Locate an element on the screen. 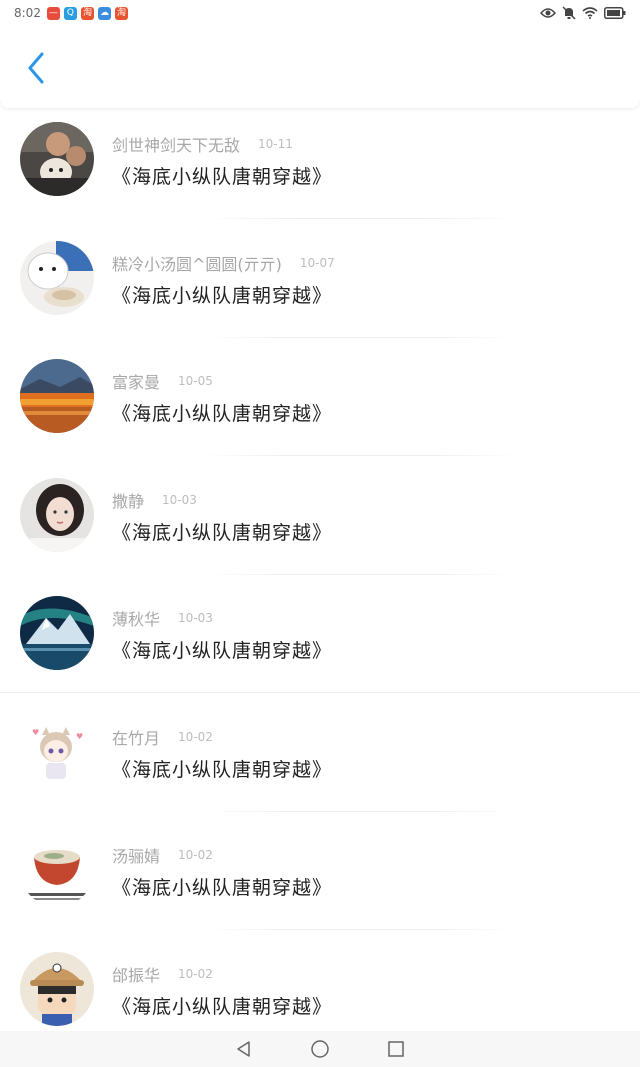 This screenshot has height=1067, width=640. status-time: 8:02 is located at coordinates (27, 13).